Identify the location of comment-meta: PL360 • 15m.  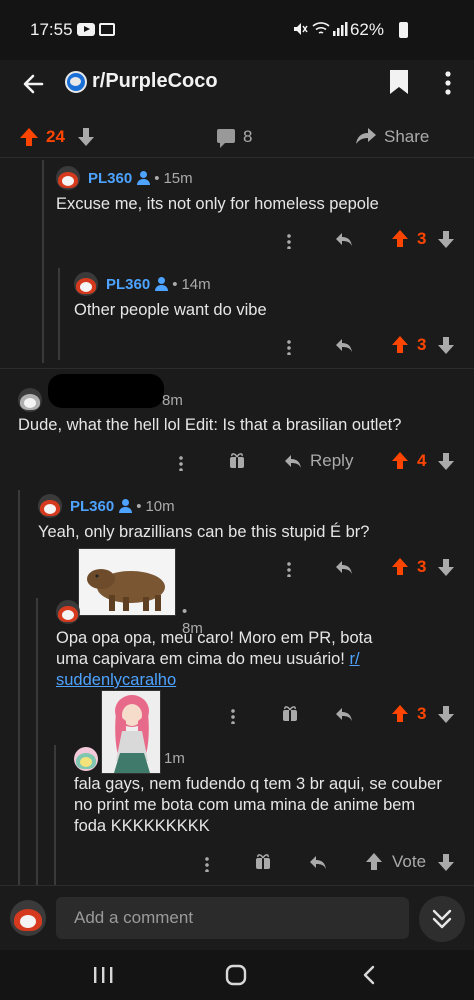
(124, 178).